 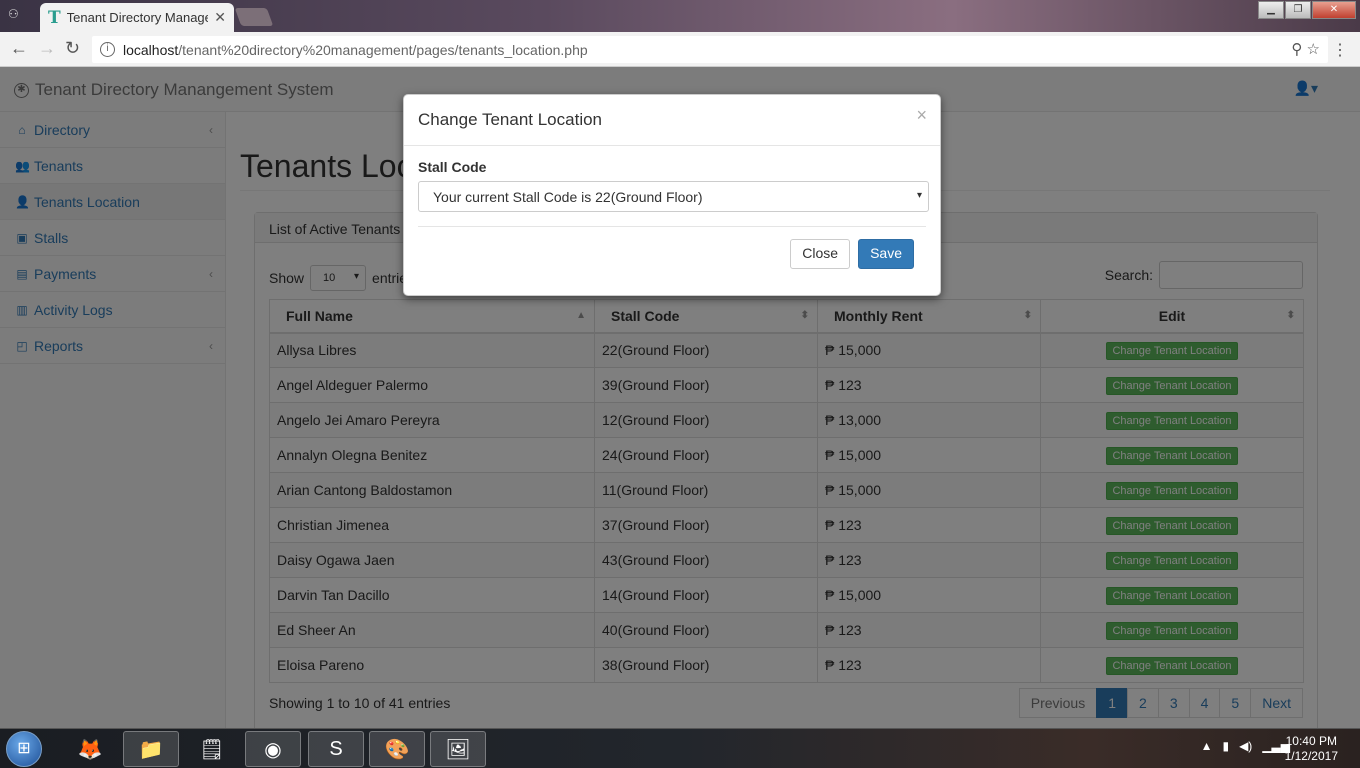 What do you see at coordinates (820, 254) in the screenshot?
I see `close-button: Close` at bounding box center [820, 254].